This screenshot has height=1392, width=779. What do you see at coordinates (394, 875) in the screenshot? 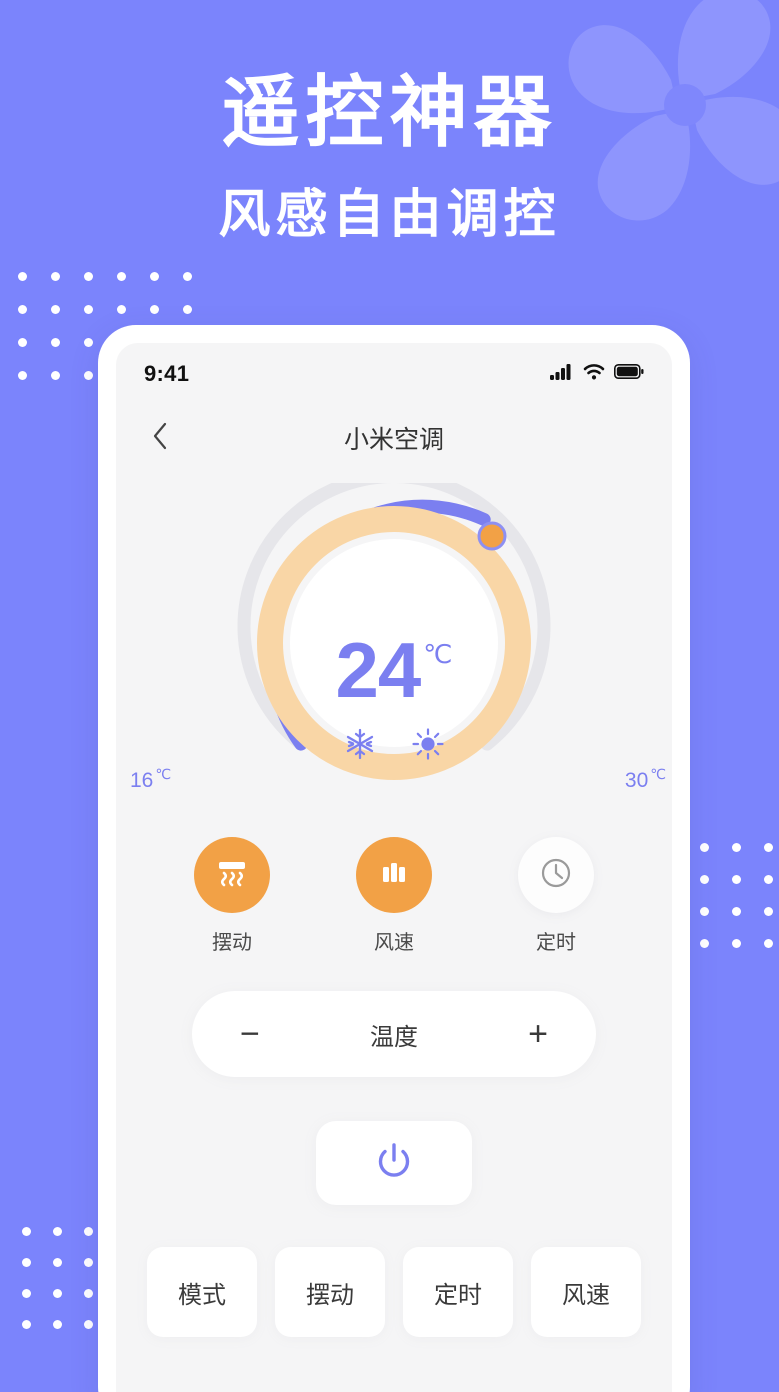
I see `fan-speed-icon` at bounding box center [394, 875].